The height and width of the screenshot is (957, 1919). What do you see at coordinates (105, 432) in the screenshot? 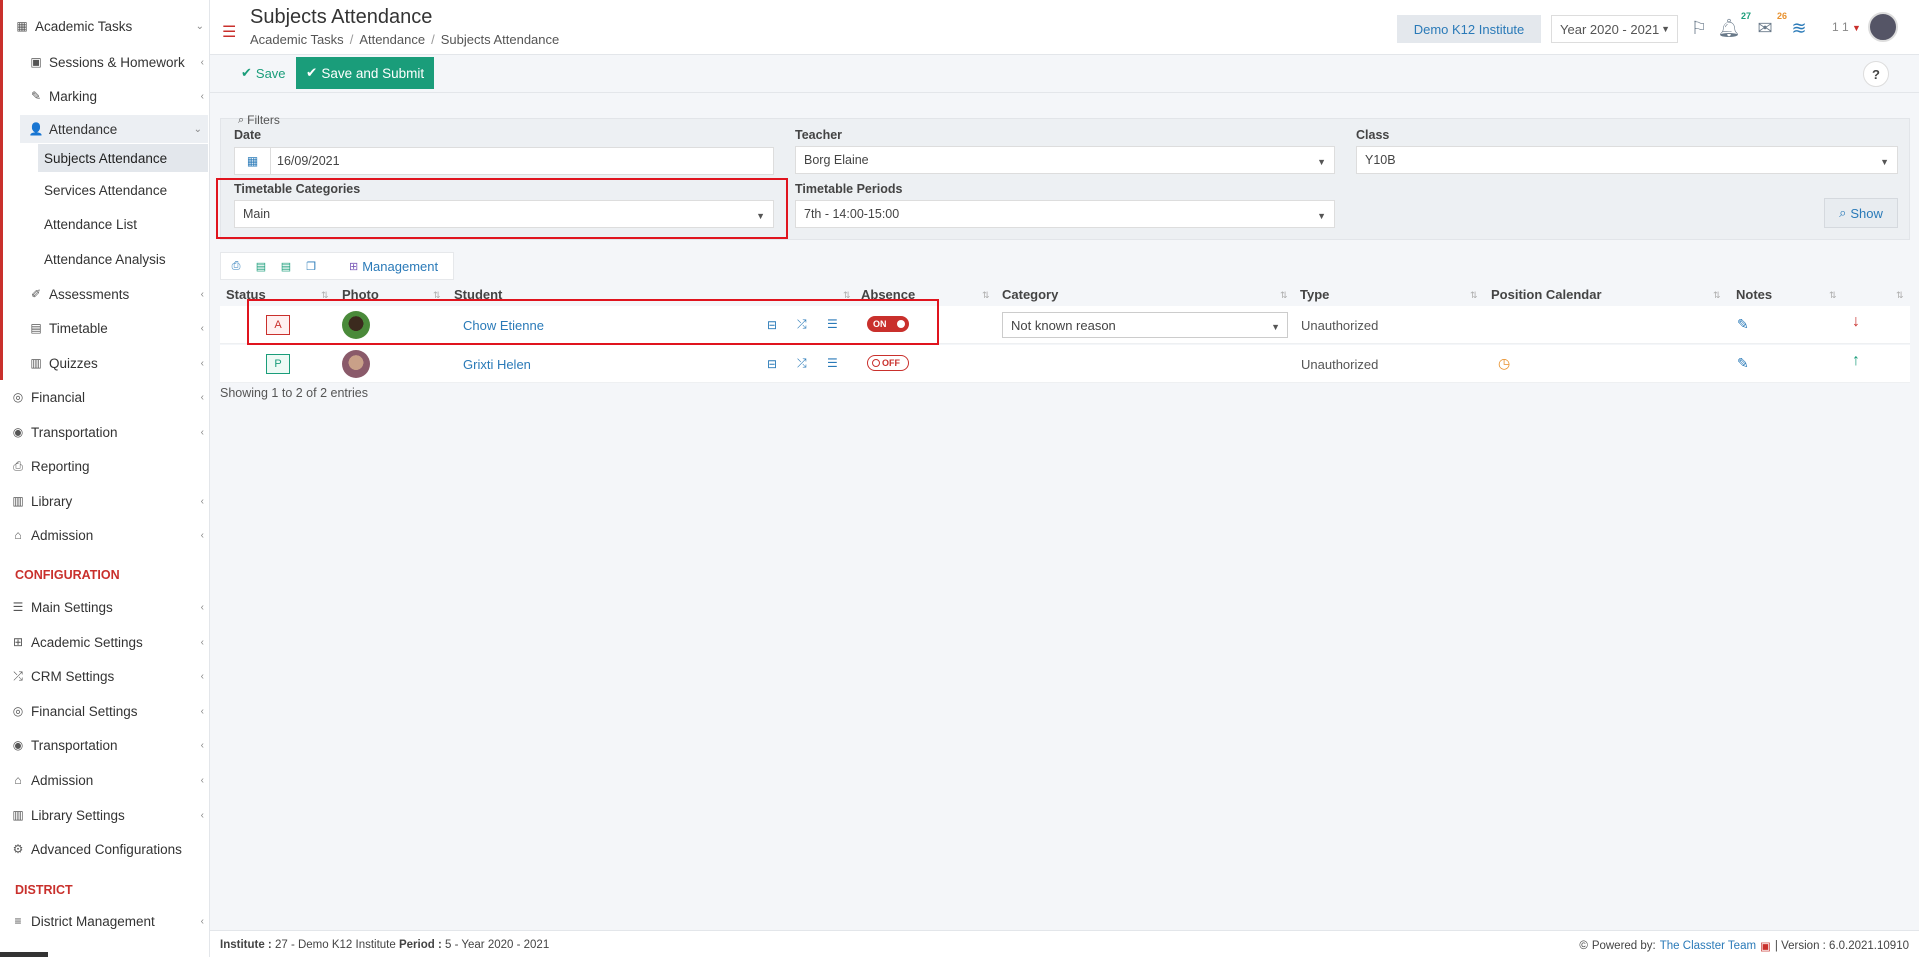
I see `sidebar-item-transportation: ◉ Transportation ‹` at bounding box center [105, 432].